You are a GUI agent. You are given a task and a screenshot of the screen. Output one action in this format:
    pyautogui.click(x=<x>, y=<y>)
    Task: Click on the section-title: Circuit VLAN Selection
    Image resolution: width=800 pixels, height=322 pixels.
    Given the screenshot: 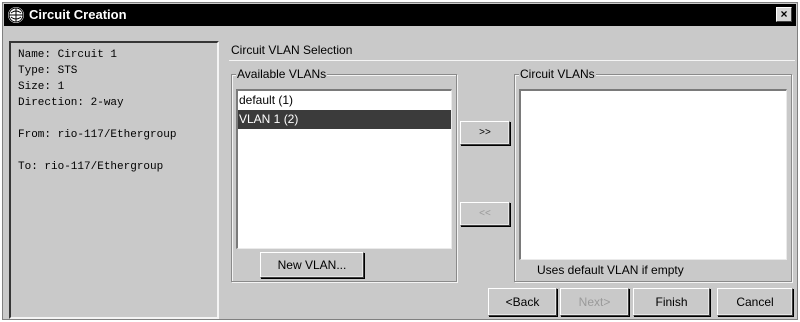 What is the action you would take?
    pyautogui.click(x=292, y=50)
    